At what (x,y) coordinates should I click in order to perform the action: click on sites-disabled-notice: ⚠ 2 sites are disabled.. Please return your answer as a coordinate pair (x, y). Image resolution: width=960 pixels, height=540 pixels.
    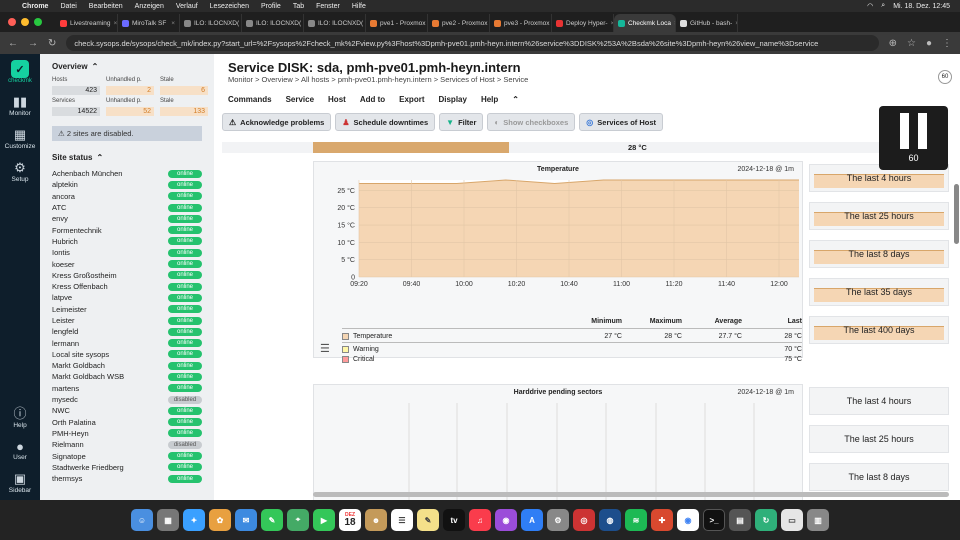
    Looking at the image, I should click on (127, 133).